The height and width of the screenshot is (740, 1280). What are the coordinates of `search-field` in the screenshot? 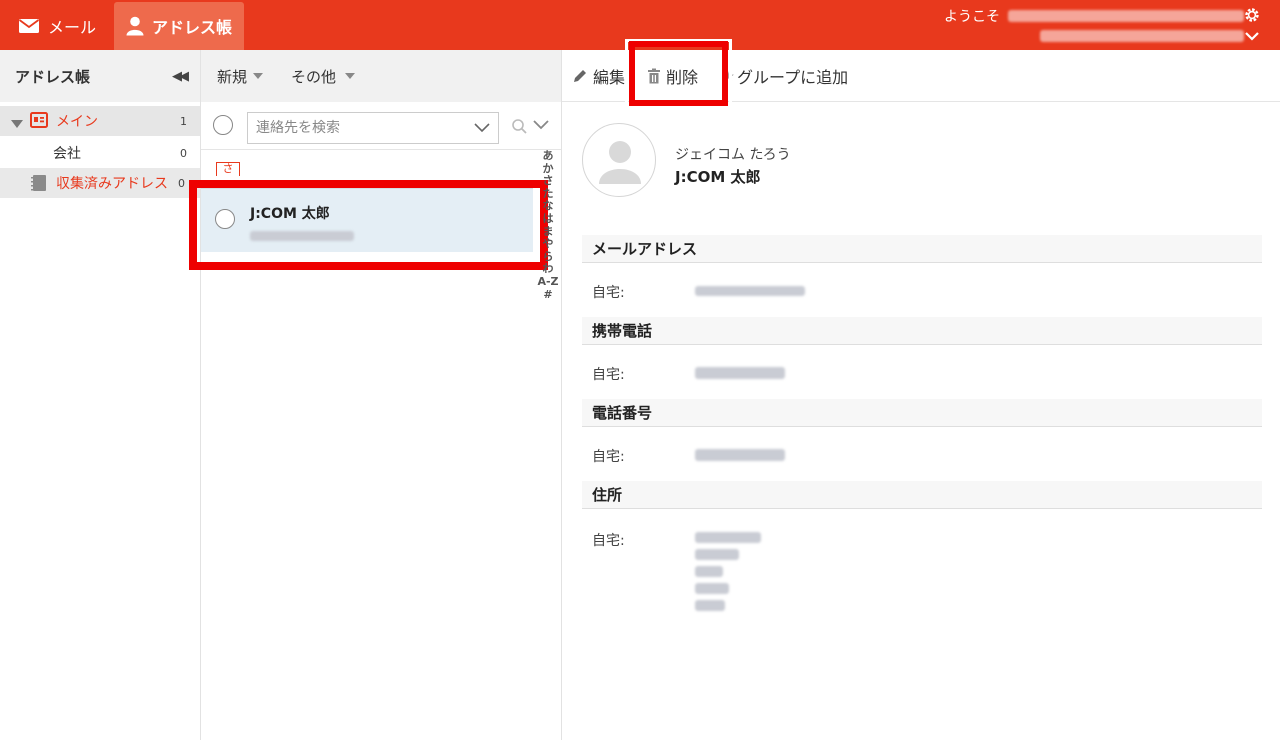 It's located at (373, 128).